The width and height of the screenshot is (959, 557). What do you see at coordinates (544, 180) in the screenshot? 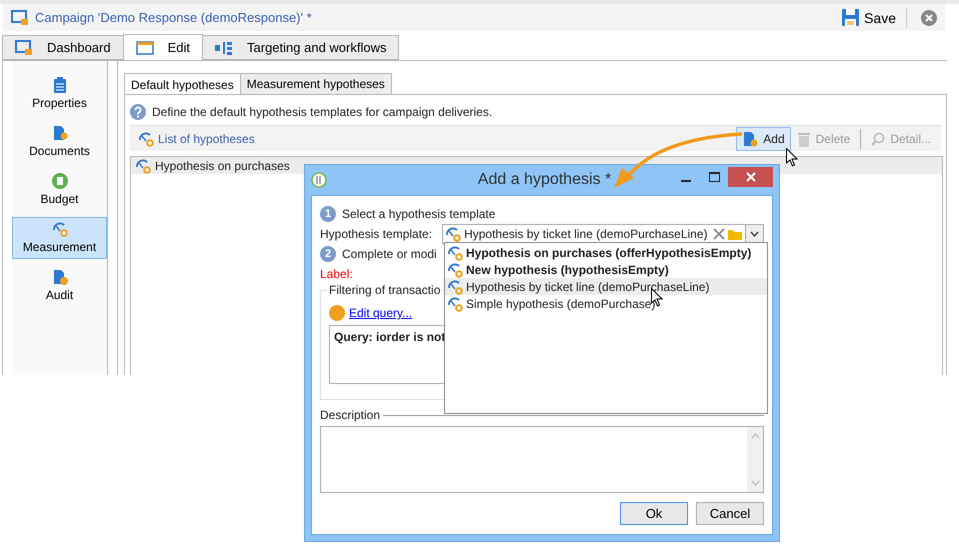
I see `dialog-title: Add a hypothesis *` at bounding box center [544, 180].